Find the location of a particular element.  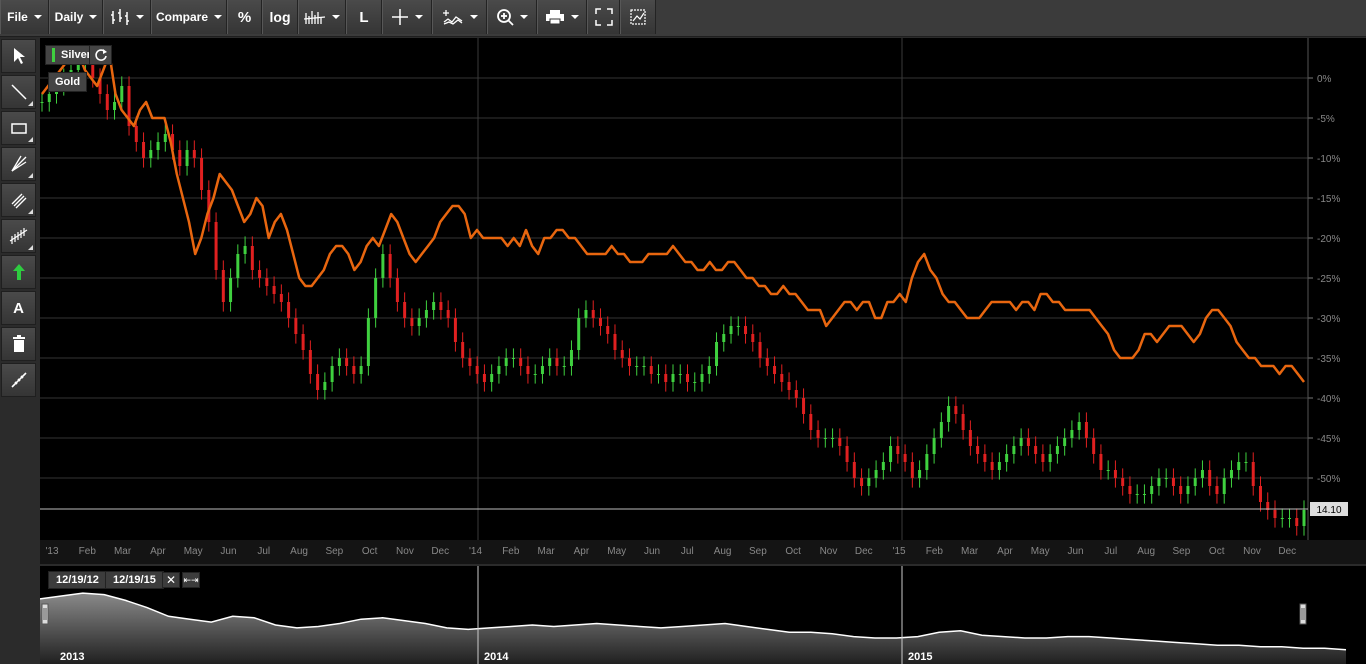

submenu-corner-icon is located at coordinates (30, 103).